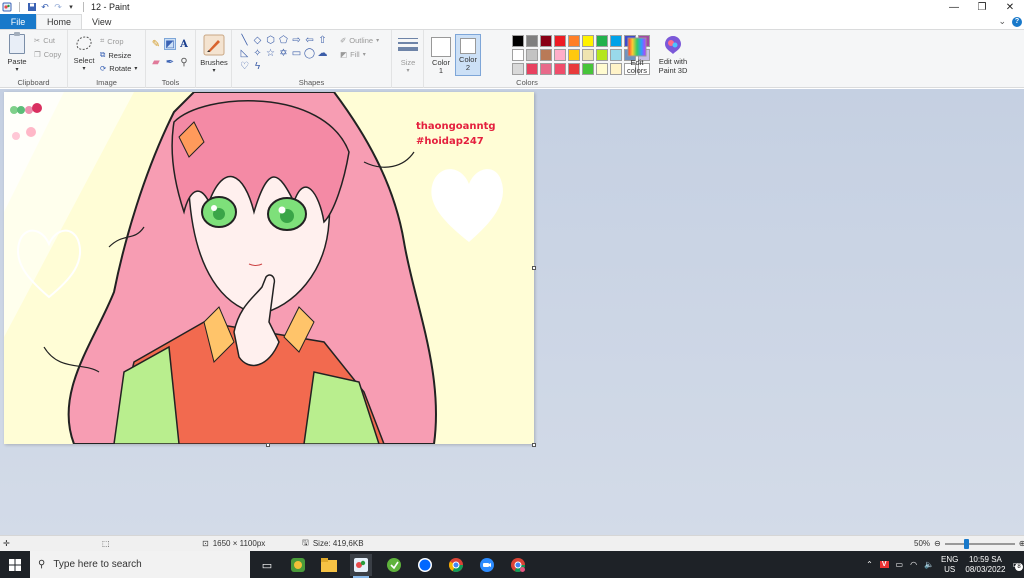 This screenshot has width=1024, height=578. What do you see at coordinates (534, 268) in the screenshot?
I see `resize-handle-right` at bounding box center [534, 268].